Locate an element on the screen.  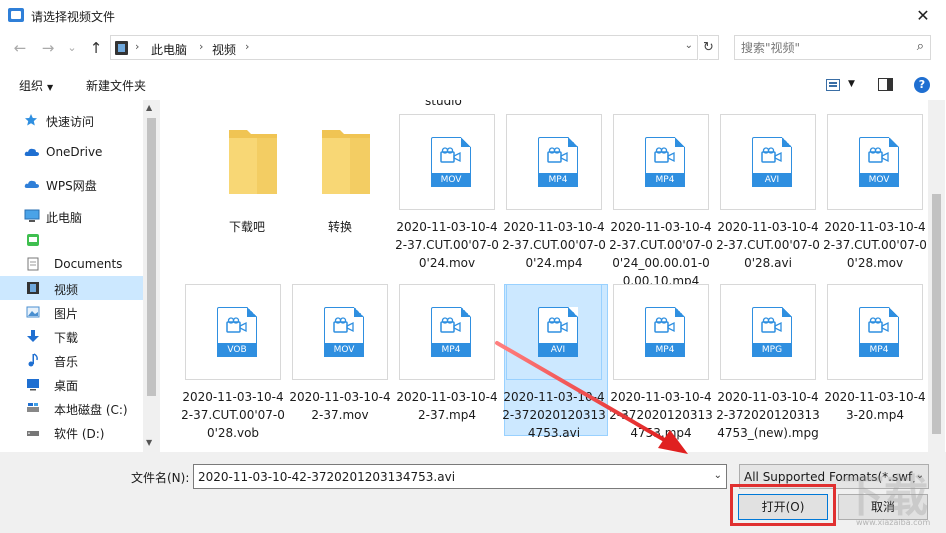
file-name: 2020-11-03-10-42-3720201203134753.avi is located at coordinates (554, 415).